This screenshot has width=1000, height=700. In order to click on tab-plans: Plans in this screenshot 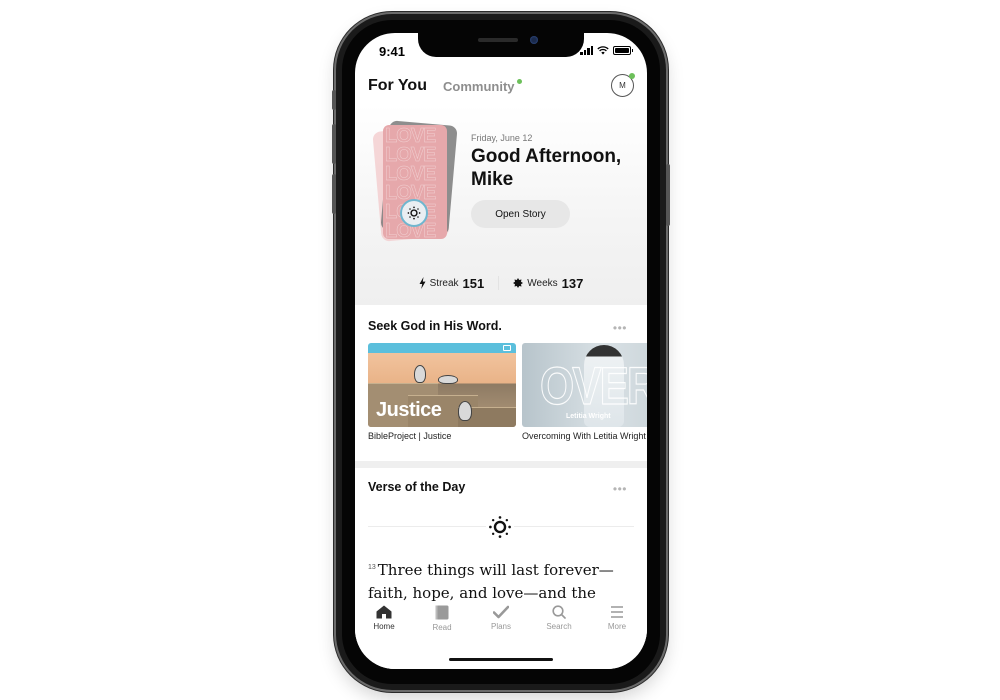, I will do `click(501, 618)`.